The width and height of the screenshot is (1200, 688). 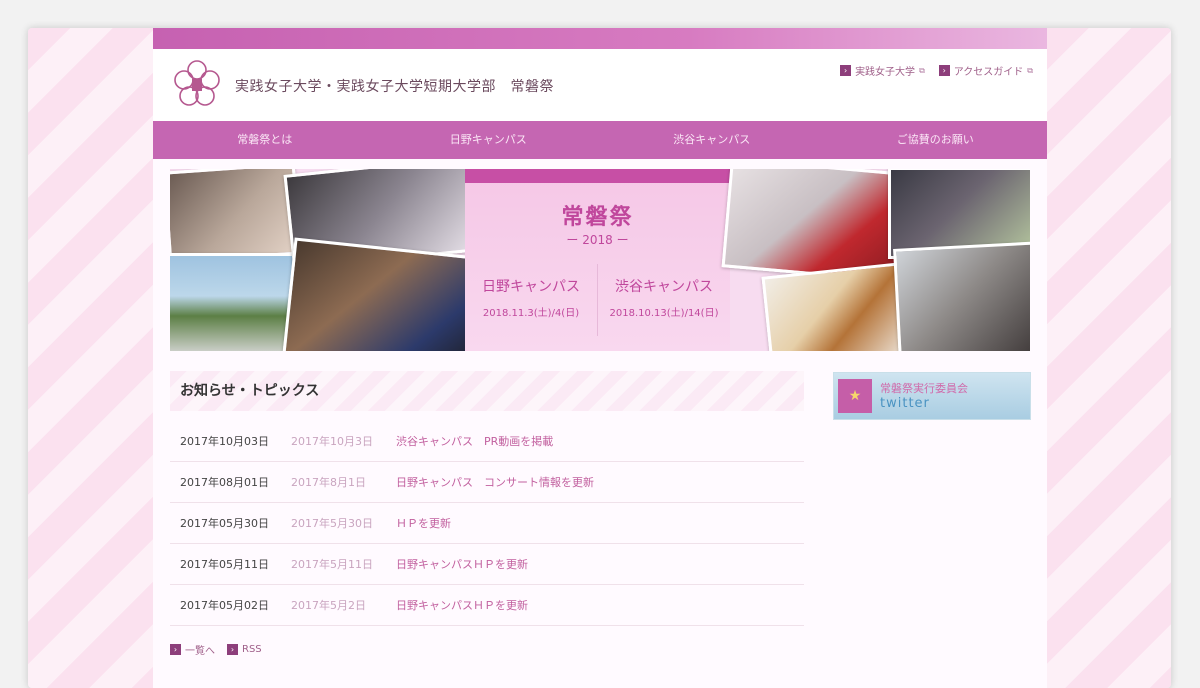 I want to click on util-link-university: › 実践女子大学 ⧉, so click(x=882, y=70).